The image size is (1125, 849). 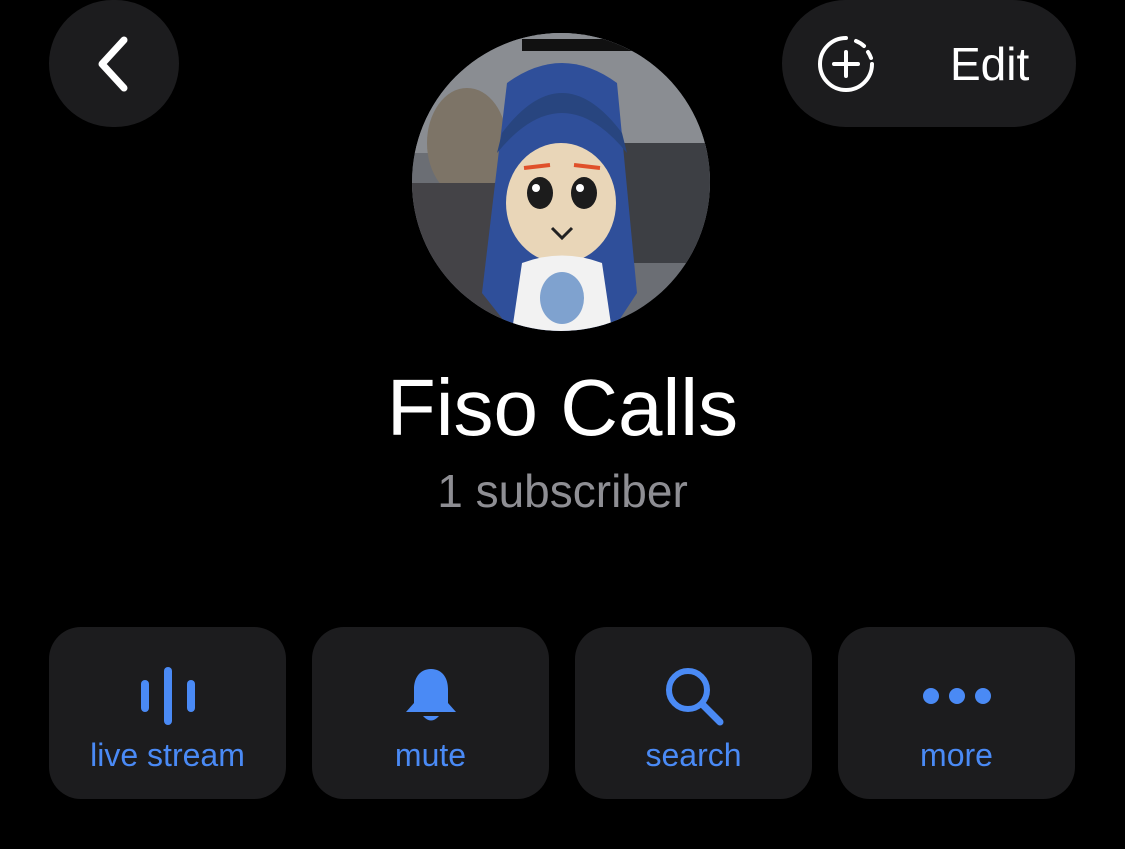 I want to click on live-stream-button: live stream, so click(x=167, y=713).